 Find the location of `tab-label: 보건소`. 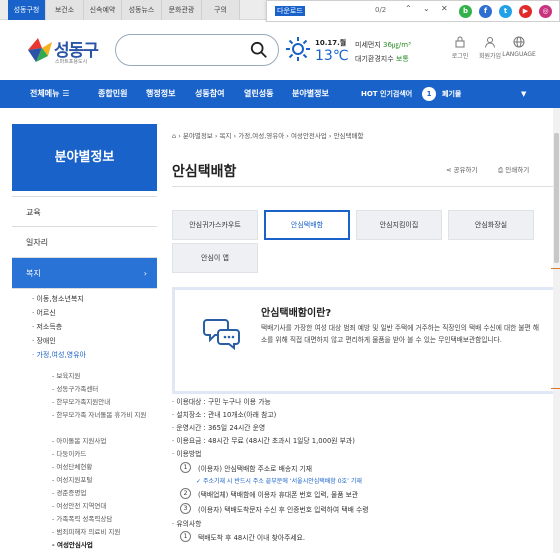

tab-label: 보건소 is located at coordinates (64, 10).